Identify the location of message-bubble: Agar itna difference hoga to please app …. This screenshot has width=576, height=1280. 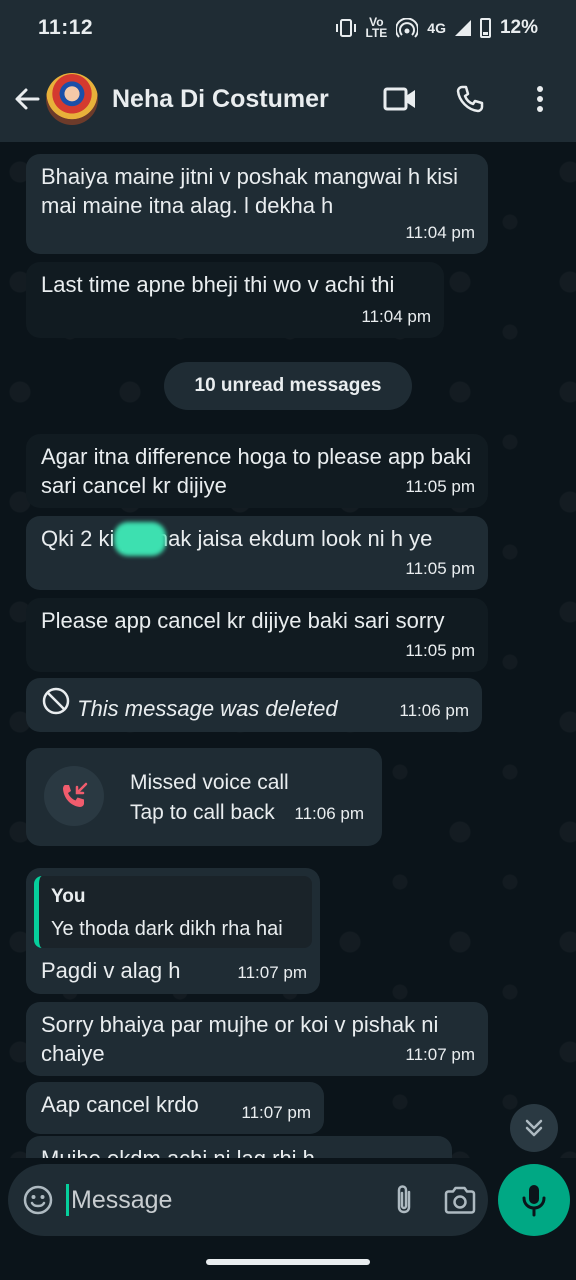
(257, 471).